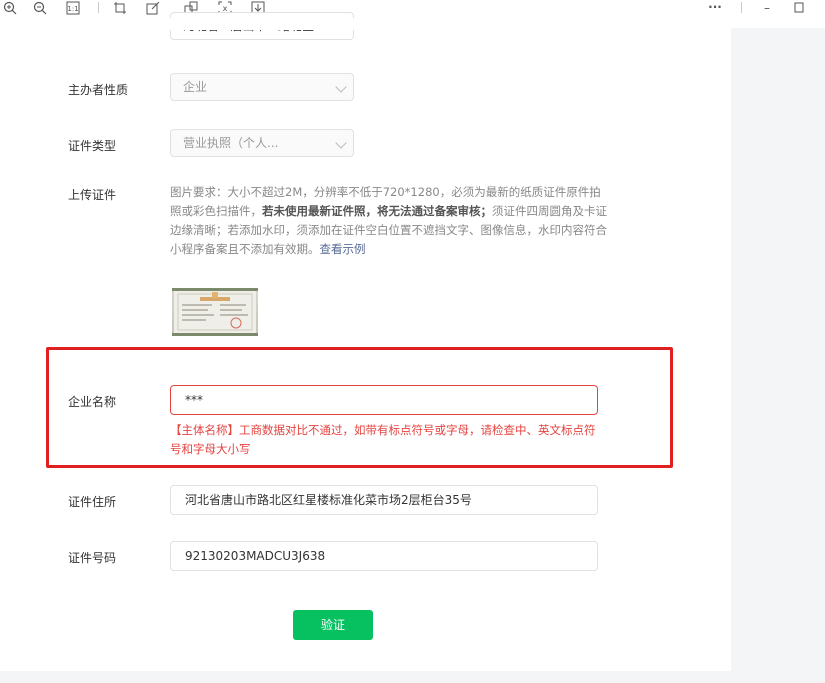 This screenshot has height=683, width=825. What do you see at coordinates (412, 9) in the screenshot?
I see `viewer-toolbar: 1:1 x ··· –` at bounding box center [412, 9].